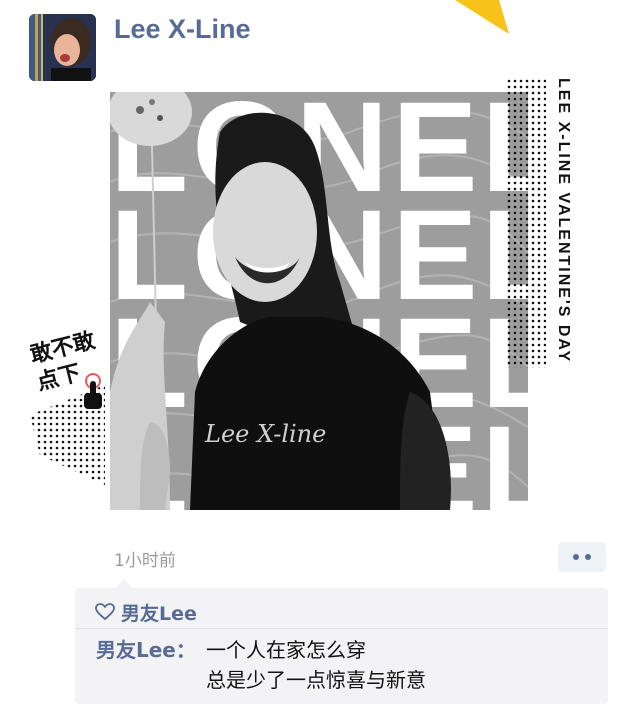  What do you see at coordinates (145, 561) in the screenshot?
I see `post-timestamp: 1小时前` at bounding box center [145, 561].